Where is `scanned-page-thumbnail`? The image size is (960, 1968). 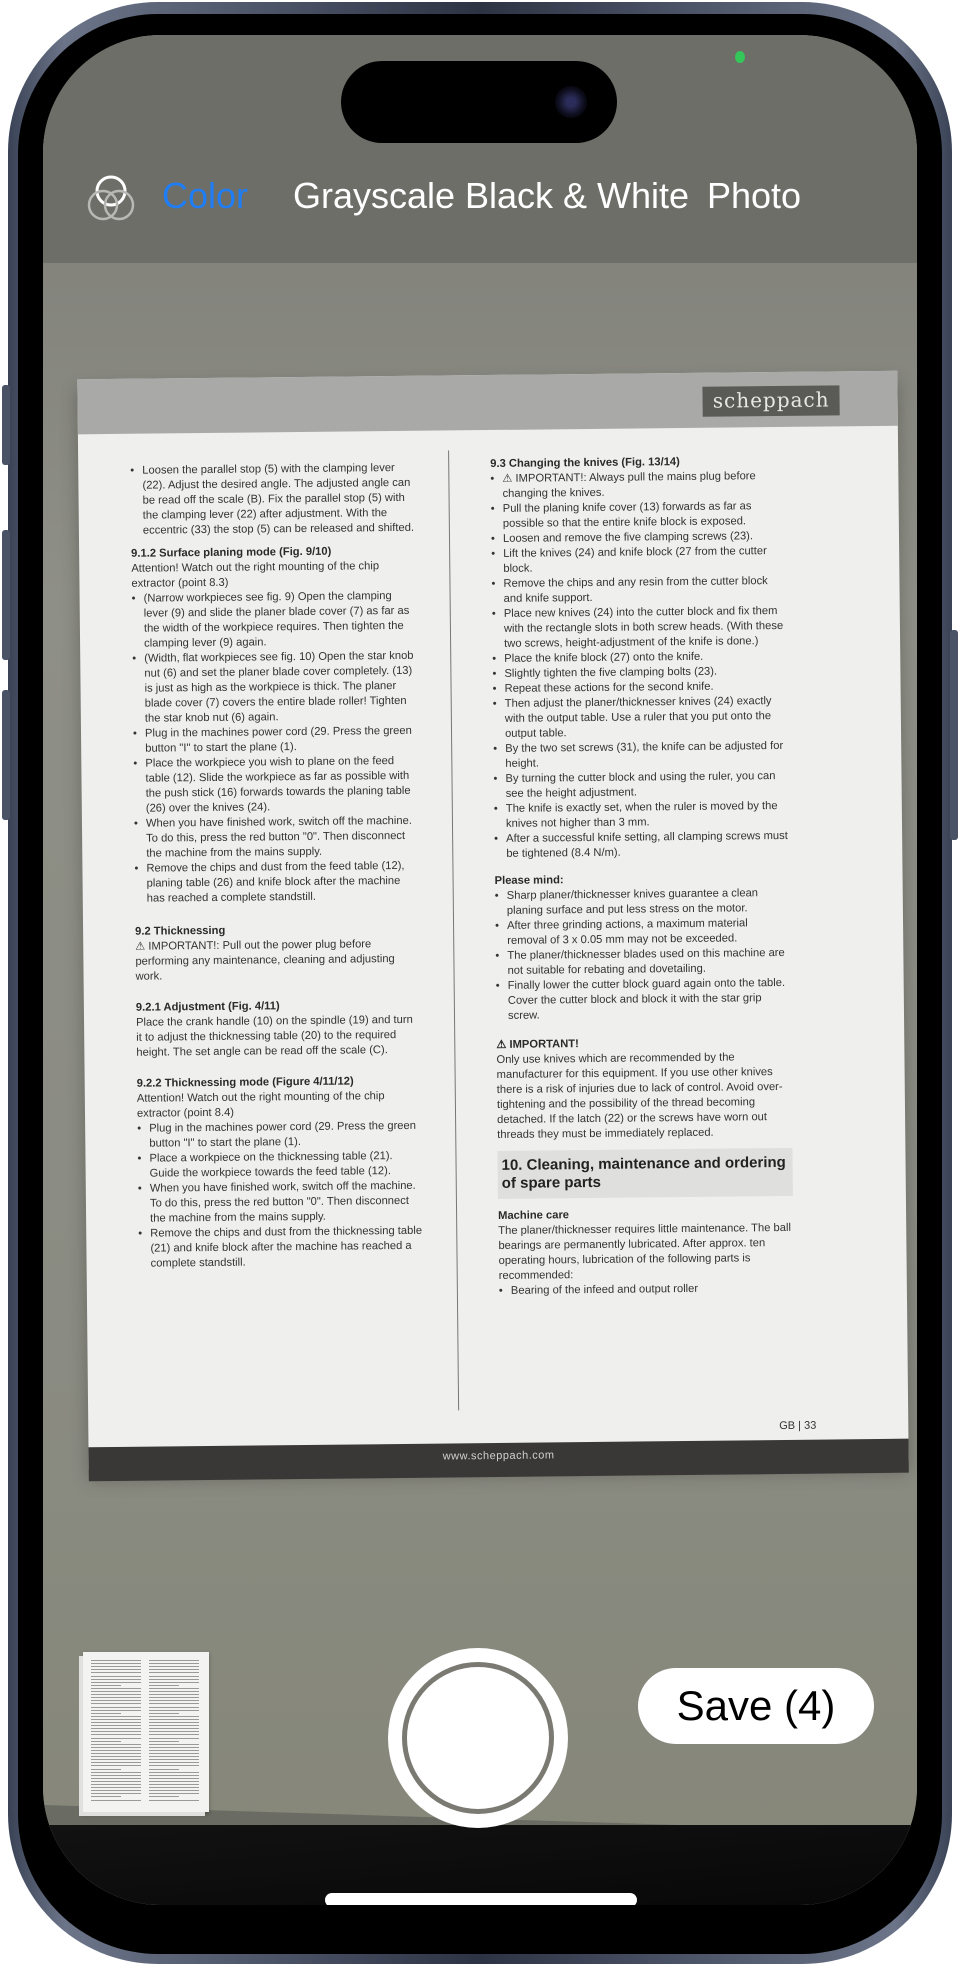
scanned-page-thumbnail is located at coordinates (146, 1732).